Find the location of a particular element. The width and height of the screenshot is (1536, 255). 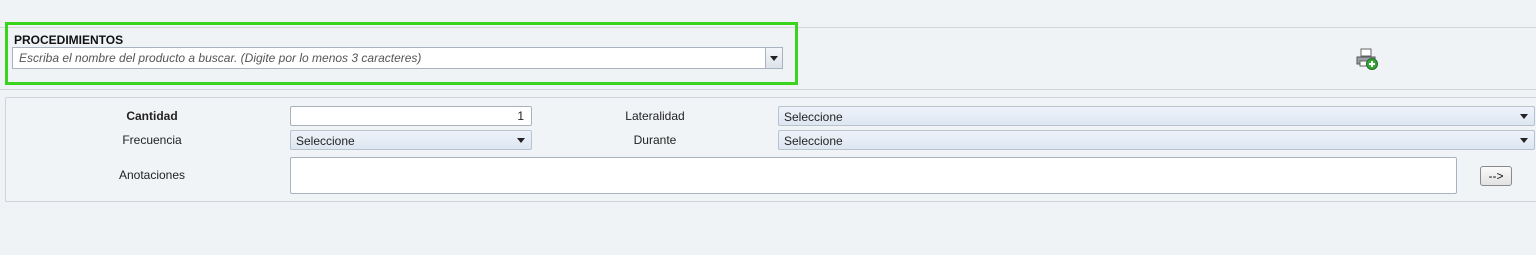

search-dropdown-button is located at coordinates (773, 58).